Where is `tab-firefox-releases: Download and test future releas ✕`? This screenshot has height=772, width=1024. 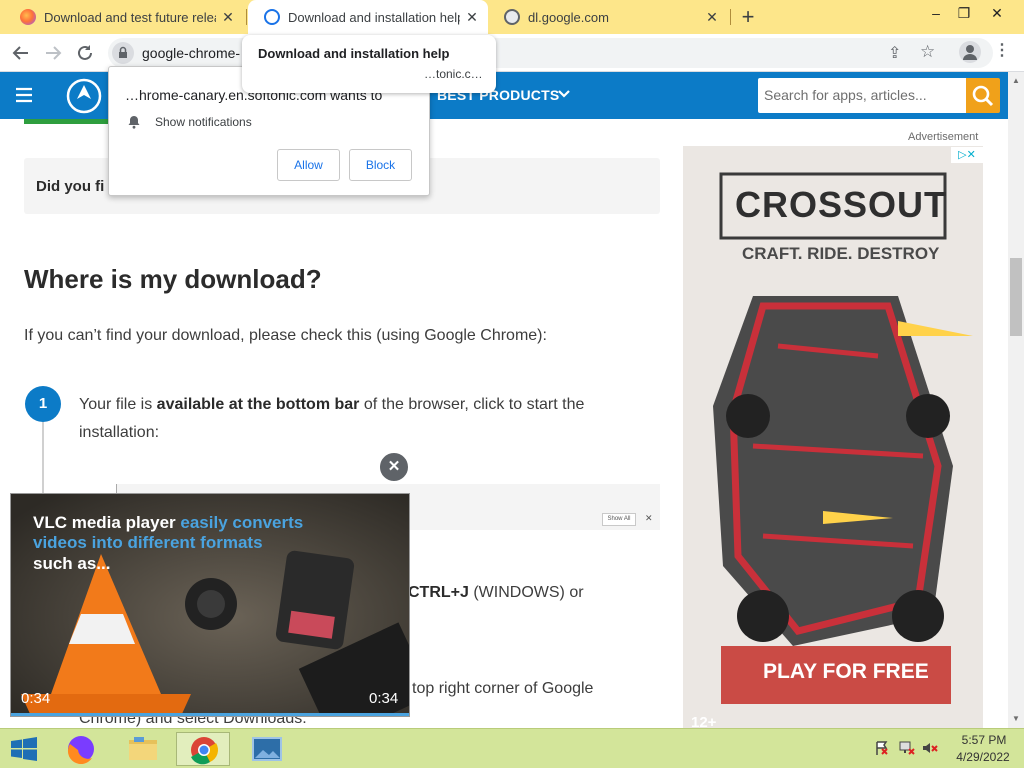 tab-firefox-releases: Download and test future releas ✕ is located at coordinates (124, 17).